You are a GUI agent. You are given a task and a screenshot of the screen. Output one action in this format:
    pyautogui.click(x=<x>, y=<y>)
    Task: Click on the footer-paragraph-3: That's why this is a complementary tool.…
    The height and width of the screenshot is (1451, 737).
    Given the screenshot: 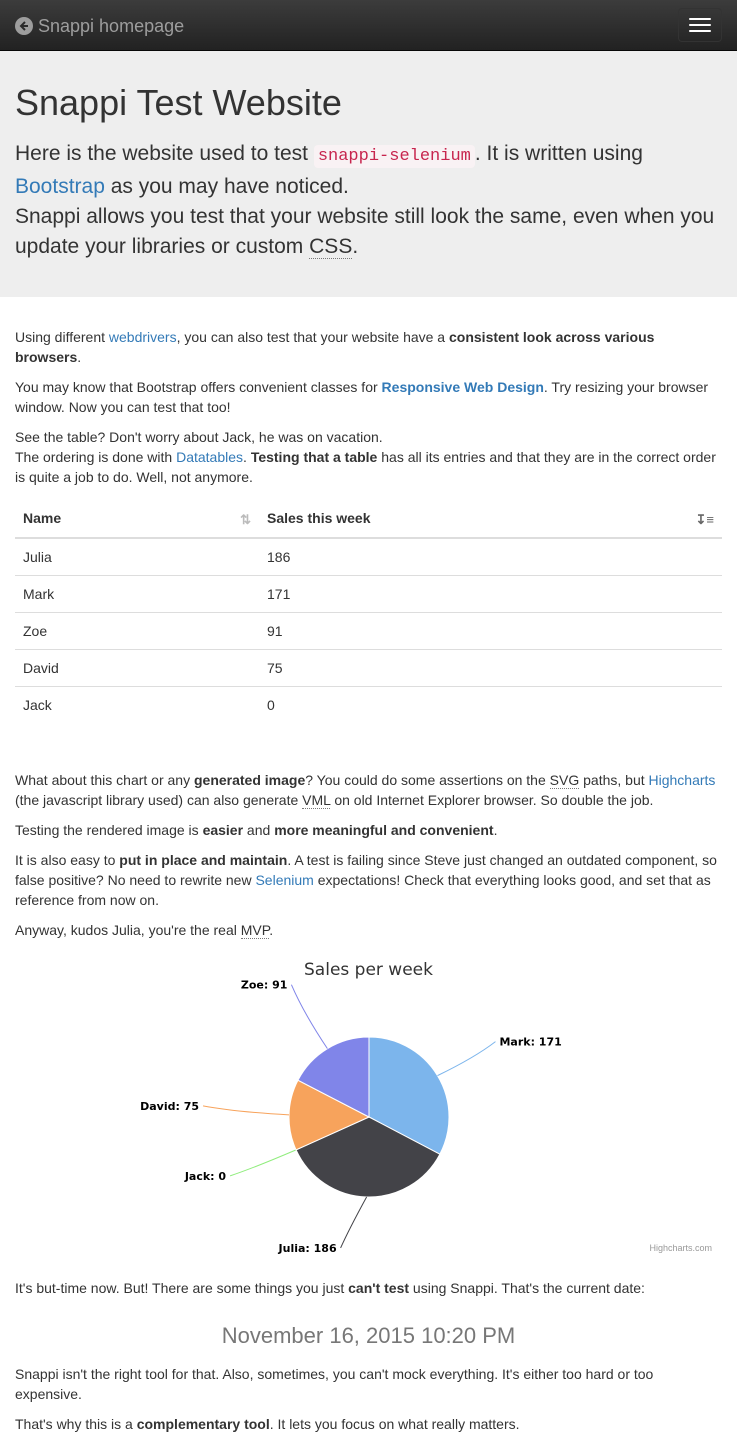 What is the action you would take?
    pyautogui.click(x=267, y=1423)
    